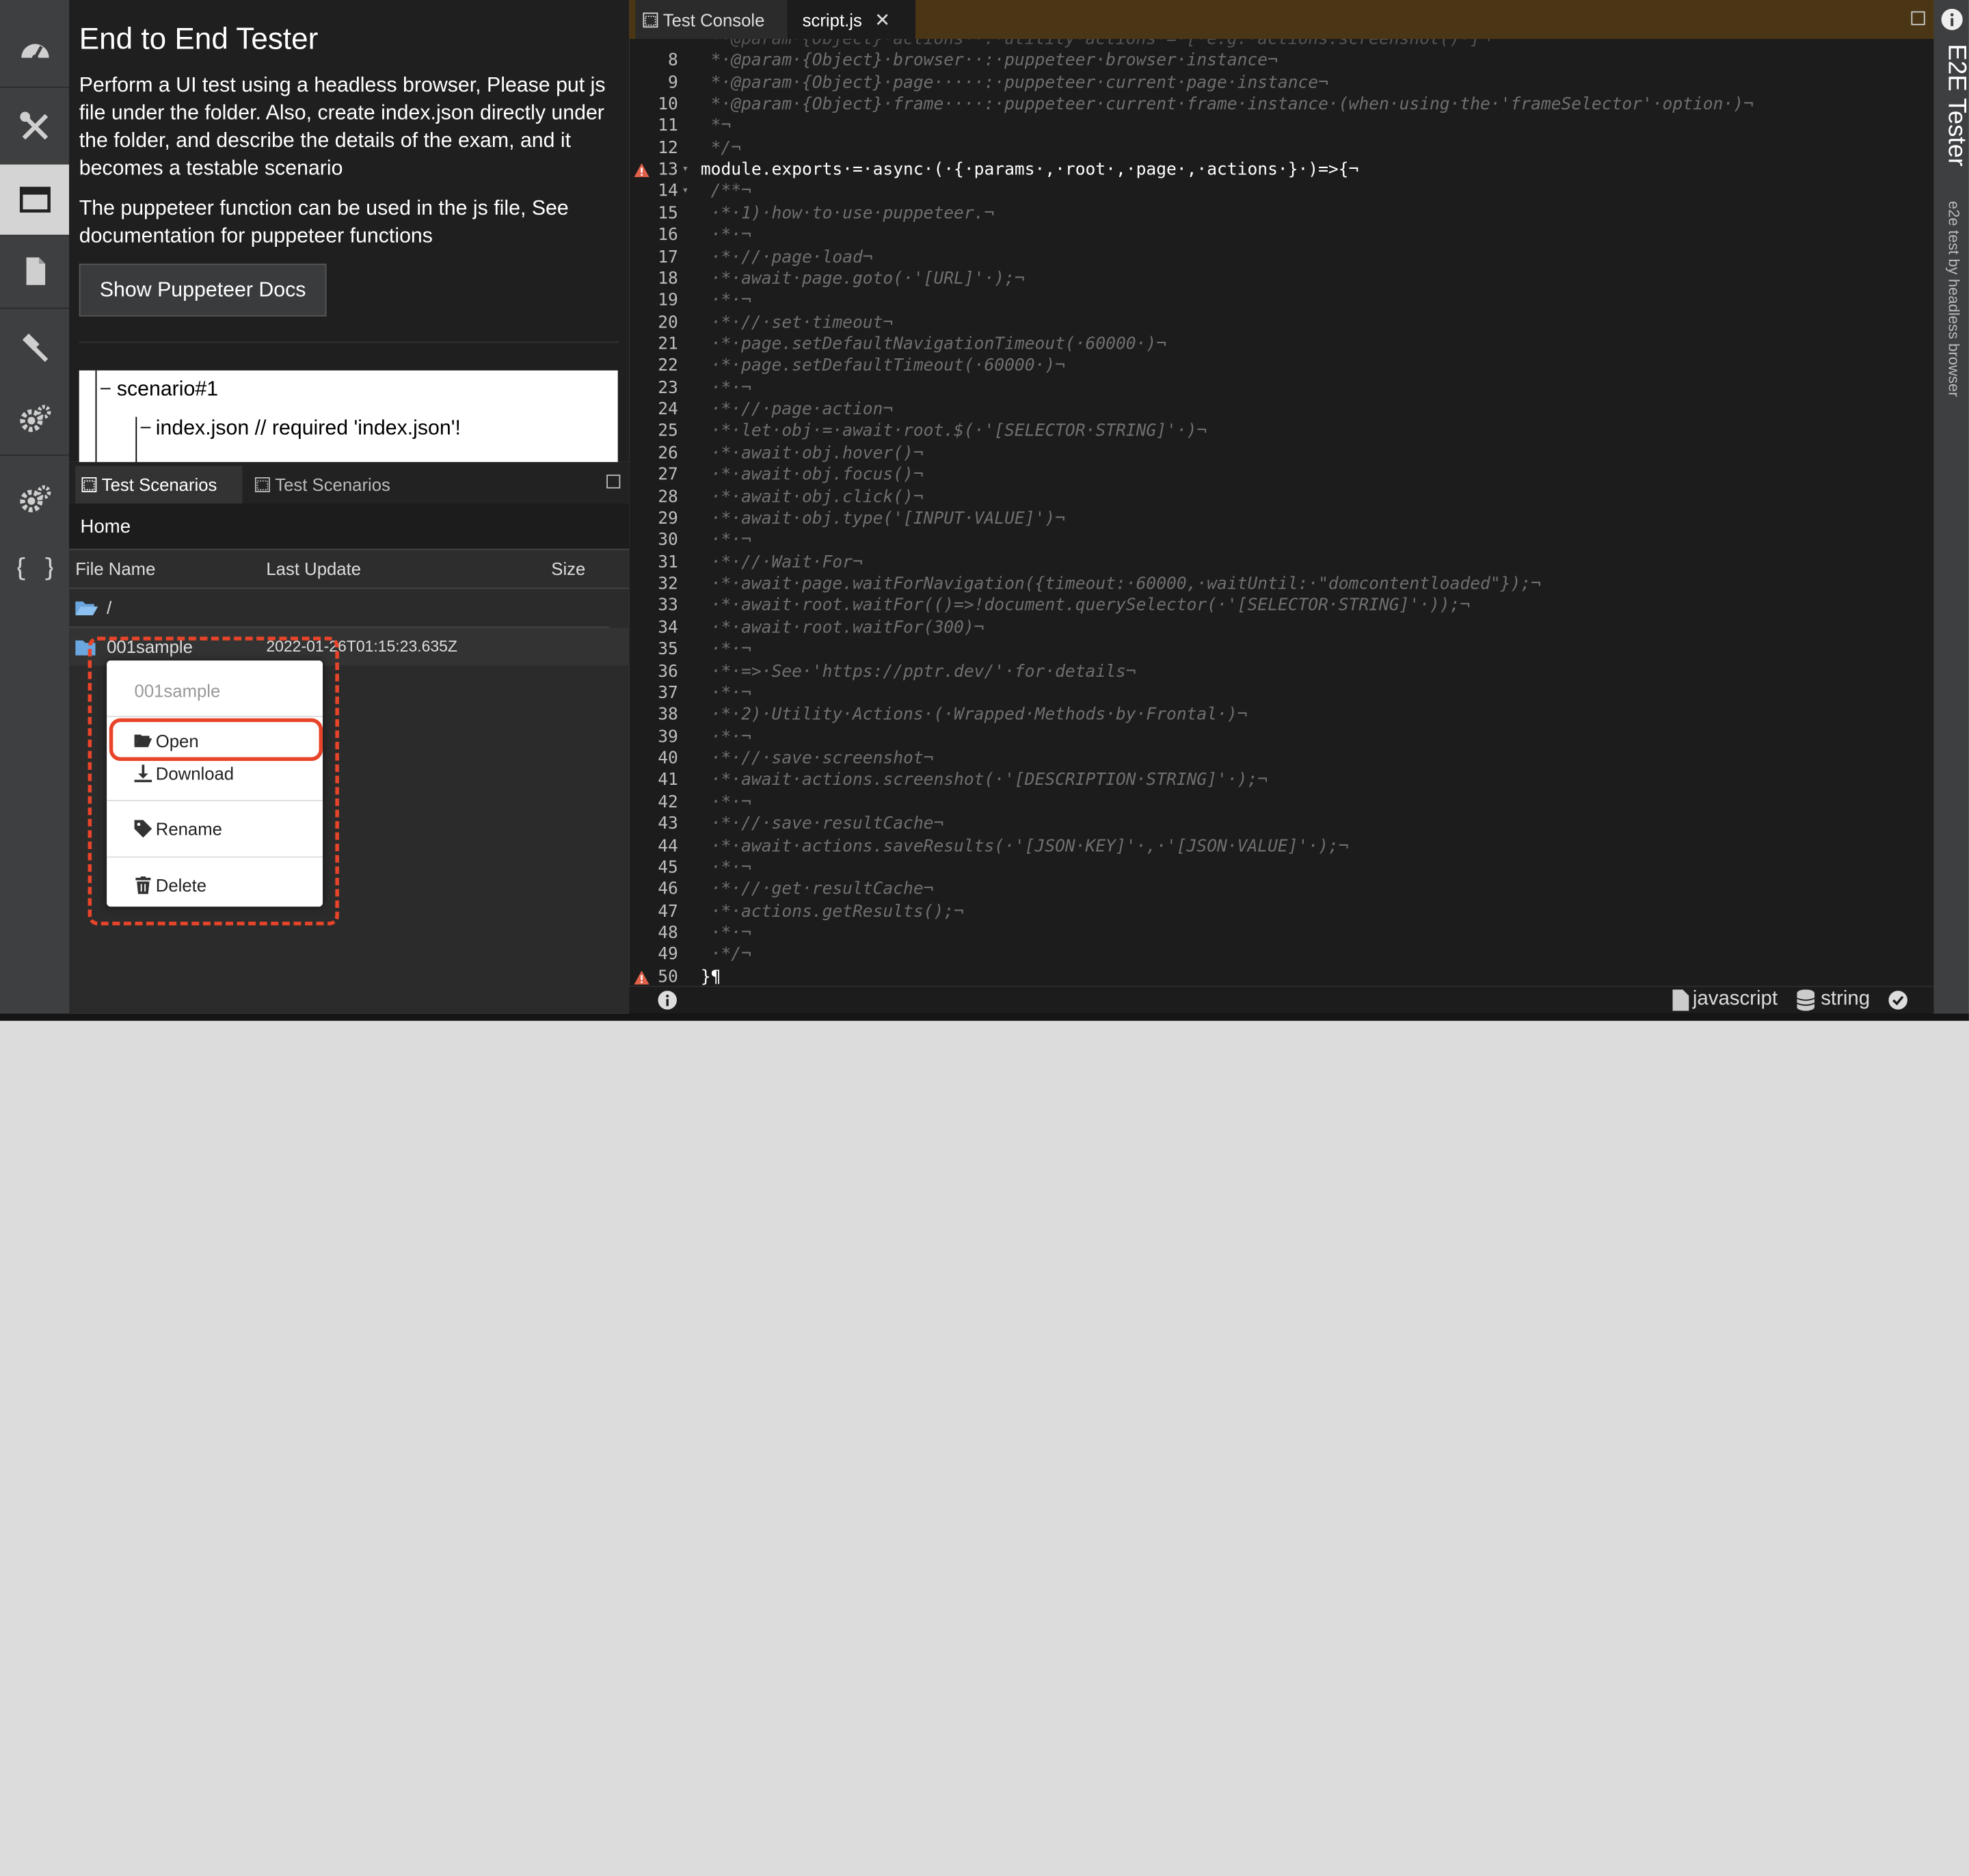 The width and height of the screenshot is (1969, 1876). I want to click on code-line: 49 ·*/¬, so click(1281, 956).